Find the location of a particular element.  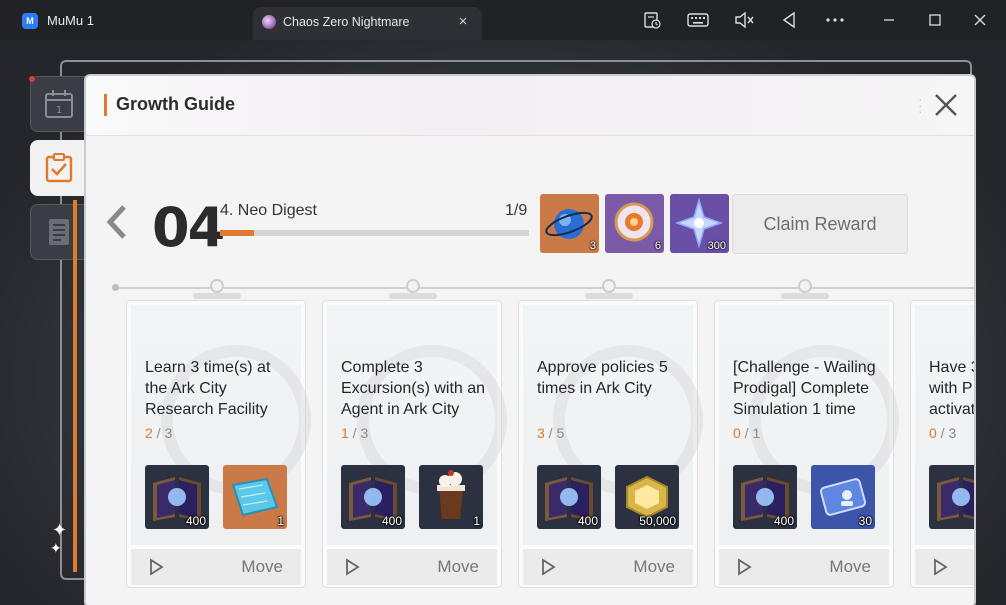

mission-reward-item: 4 is located at coordinates (951, 497).